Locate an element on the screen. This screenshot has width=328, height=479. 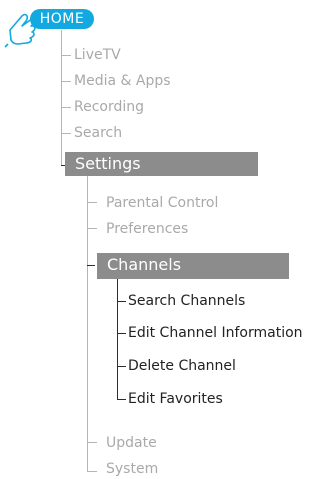
channels-label: Channels is located at coordinates (144, 264).